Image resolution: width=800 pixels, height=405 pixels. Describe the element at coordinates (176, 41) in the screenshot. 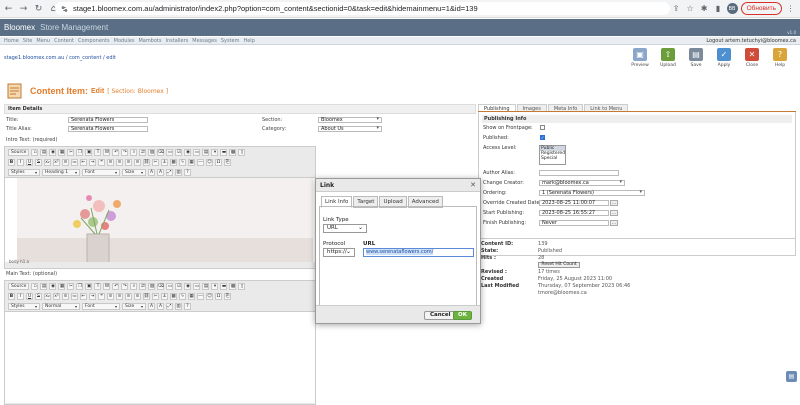

I see `menu-item-installers: Installers` at that location.